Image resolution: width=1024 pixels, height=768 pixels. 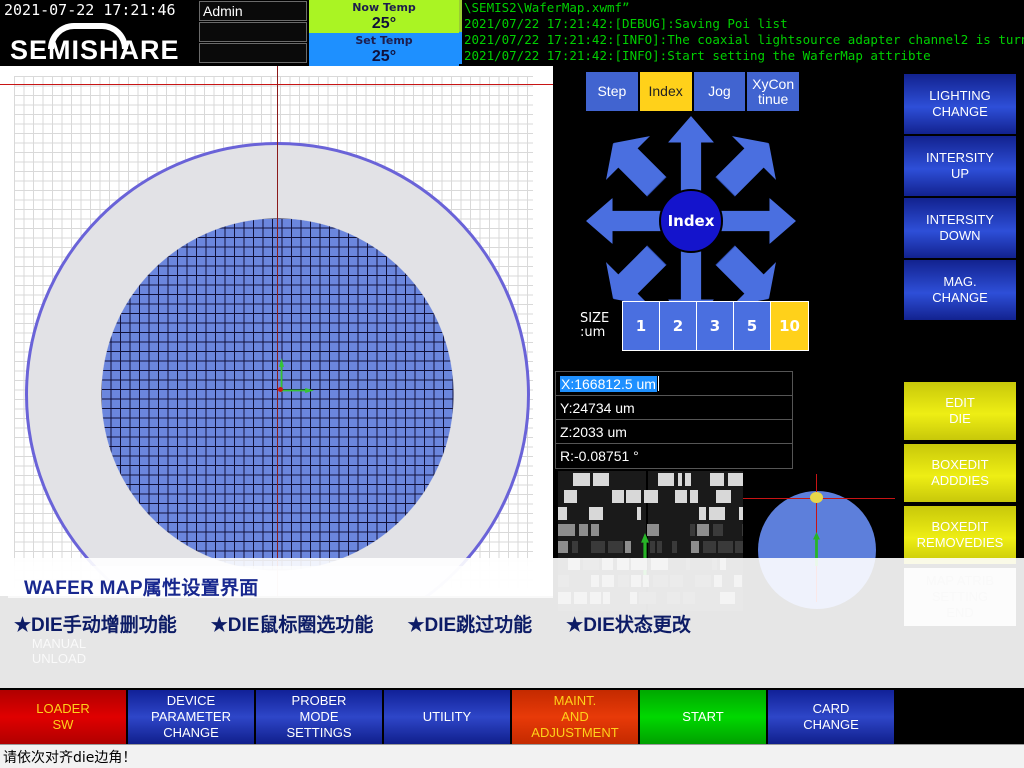 What do you see at coordinates (773, 91) in the screenshot?
I see `tab-xycontinue: XyCon tinue` at bounding box center [773, 91].